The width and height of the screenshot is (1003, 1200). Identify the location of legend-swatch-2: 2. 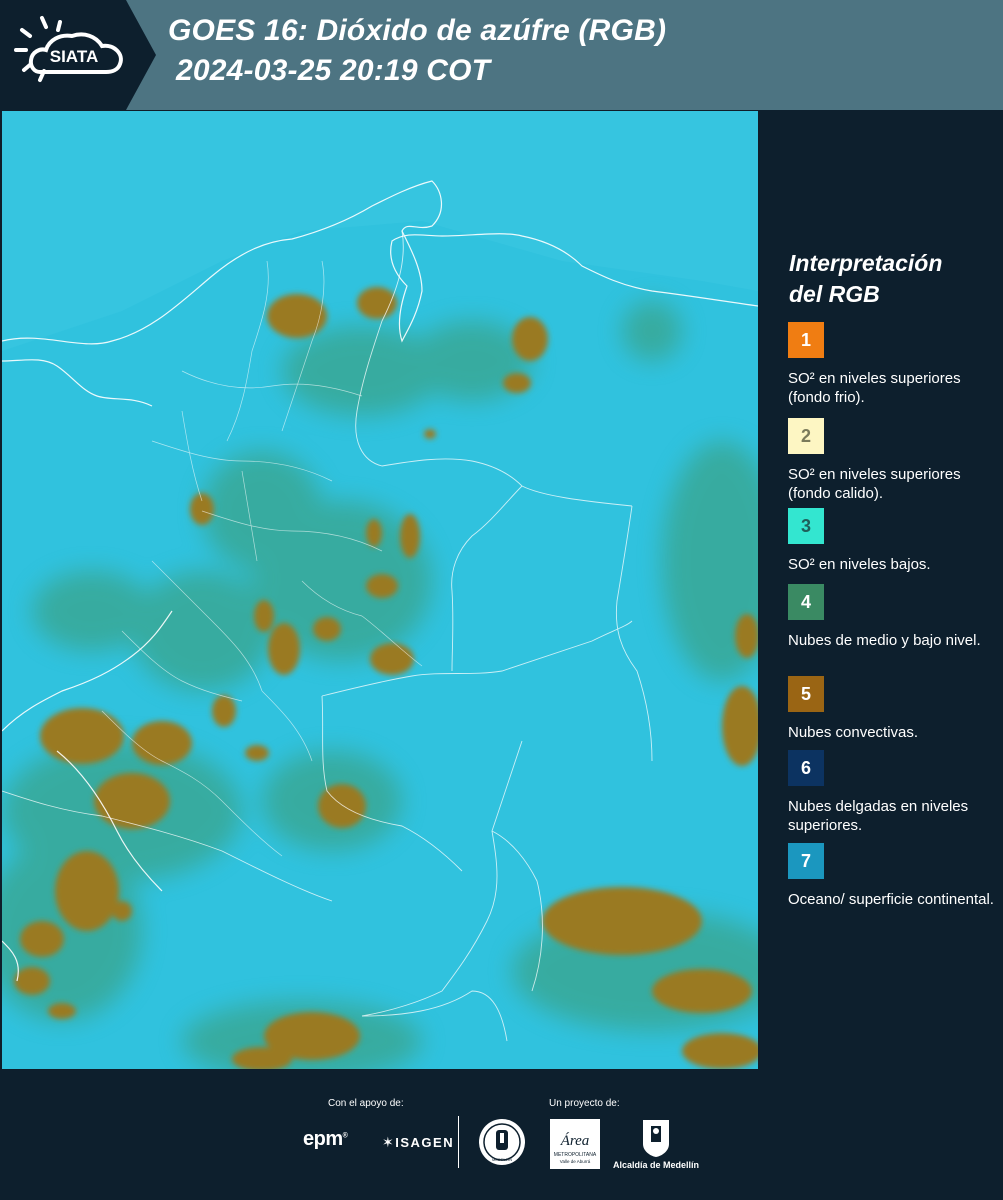
(806, 436).